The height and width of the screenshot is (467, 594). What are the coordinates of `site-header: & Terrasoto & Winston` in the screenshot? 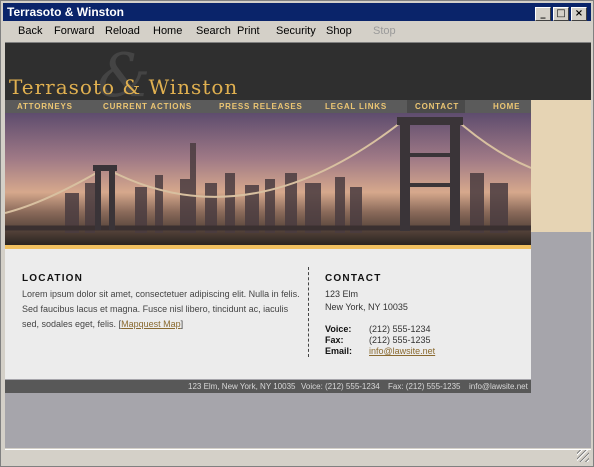 It's located at (298, 77).